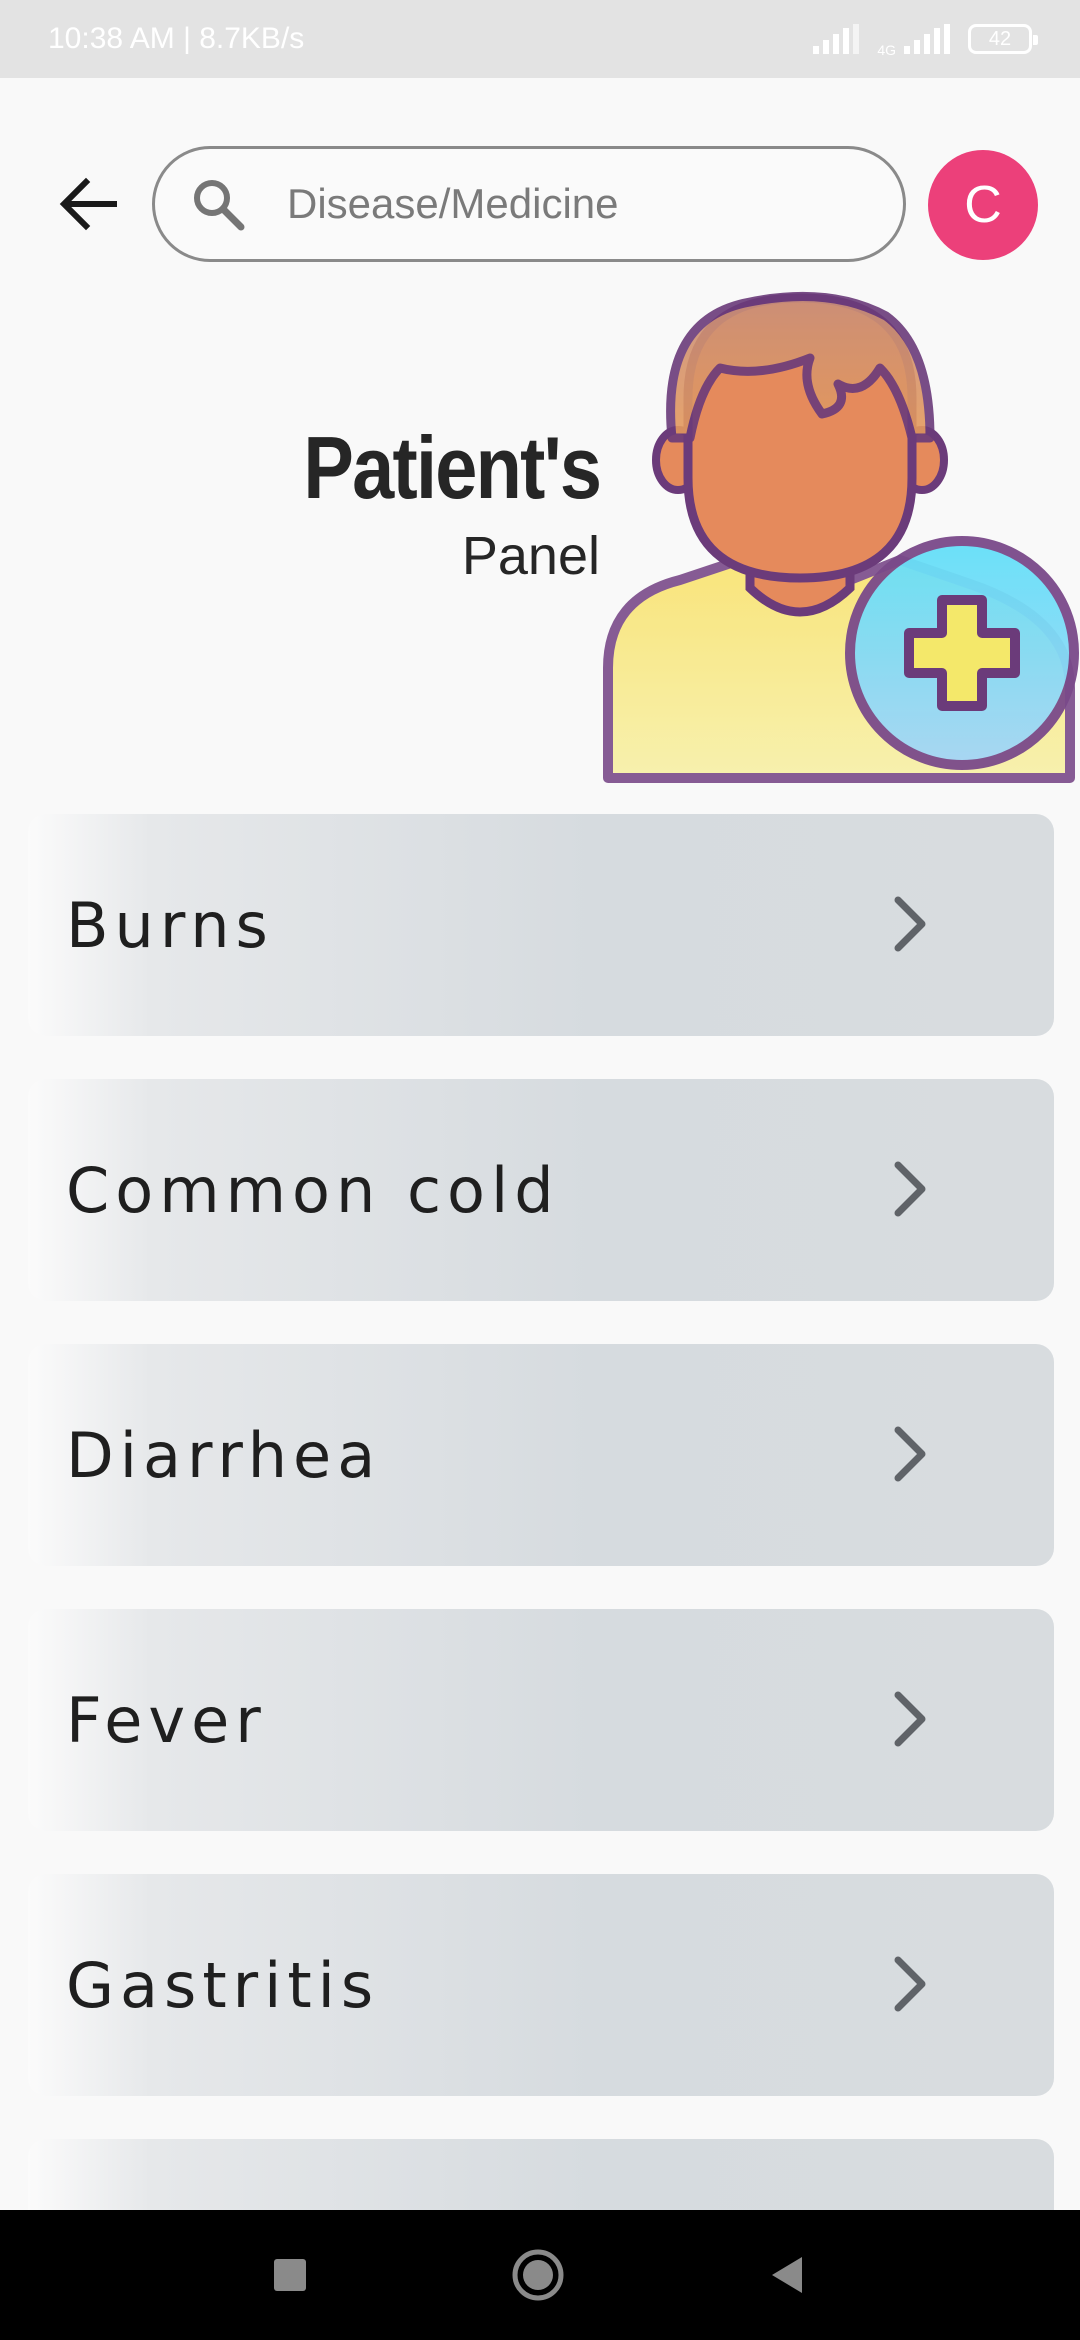 This screenshot has width=1080, height=2340. I want to click on search-field, so click(529, 204).